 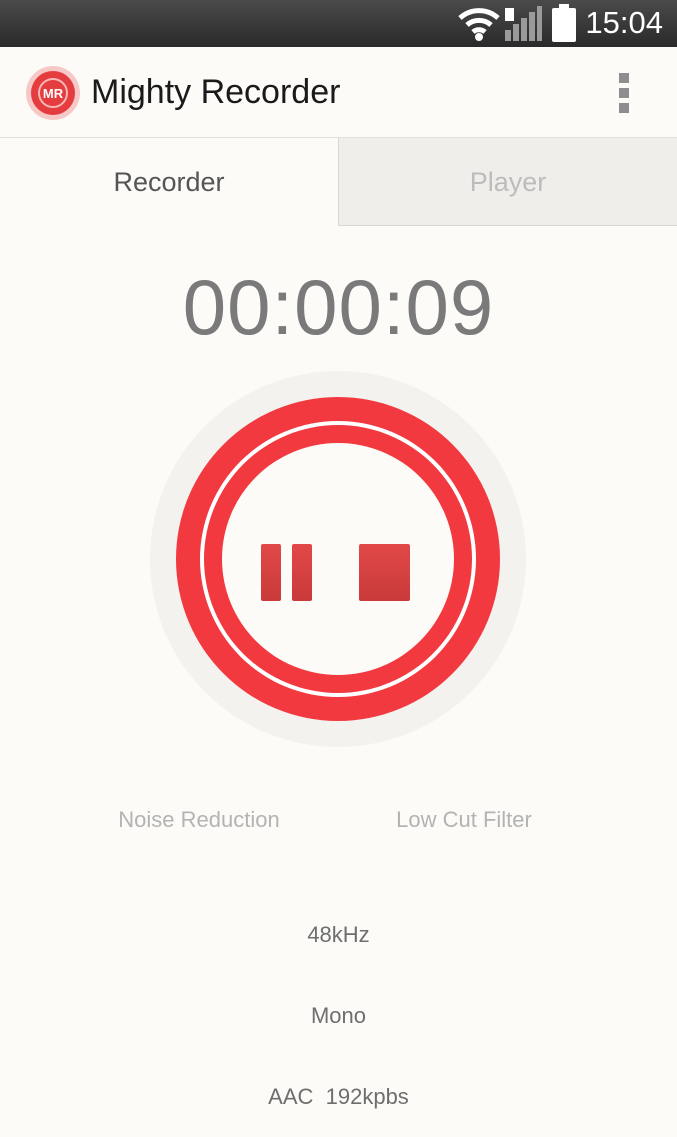 I want to click on tab-bar: Recorder Player, so click(x=338, y=182).